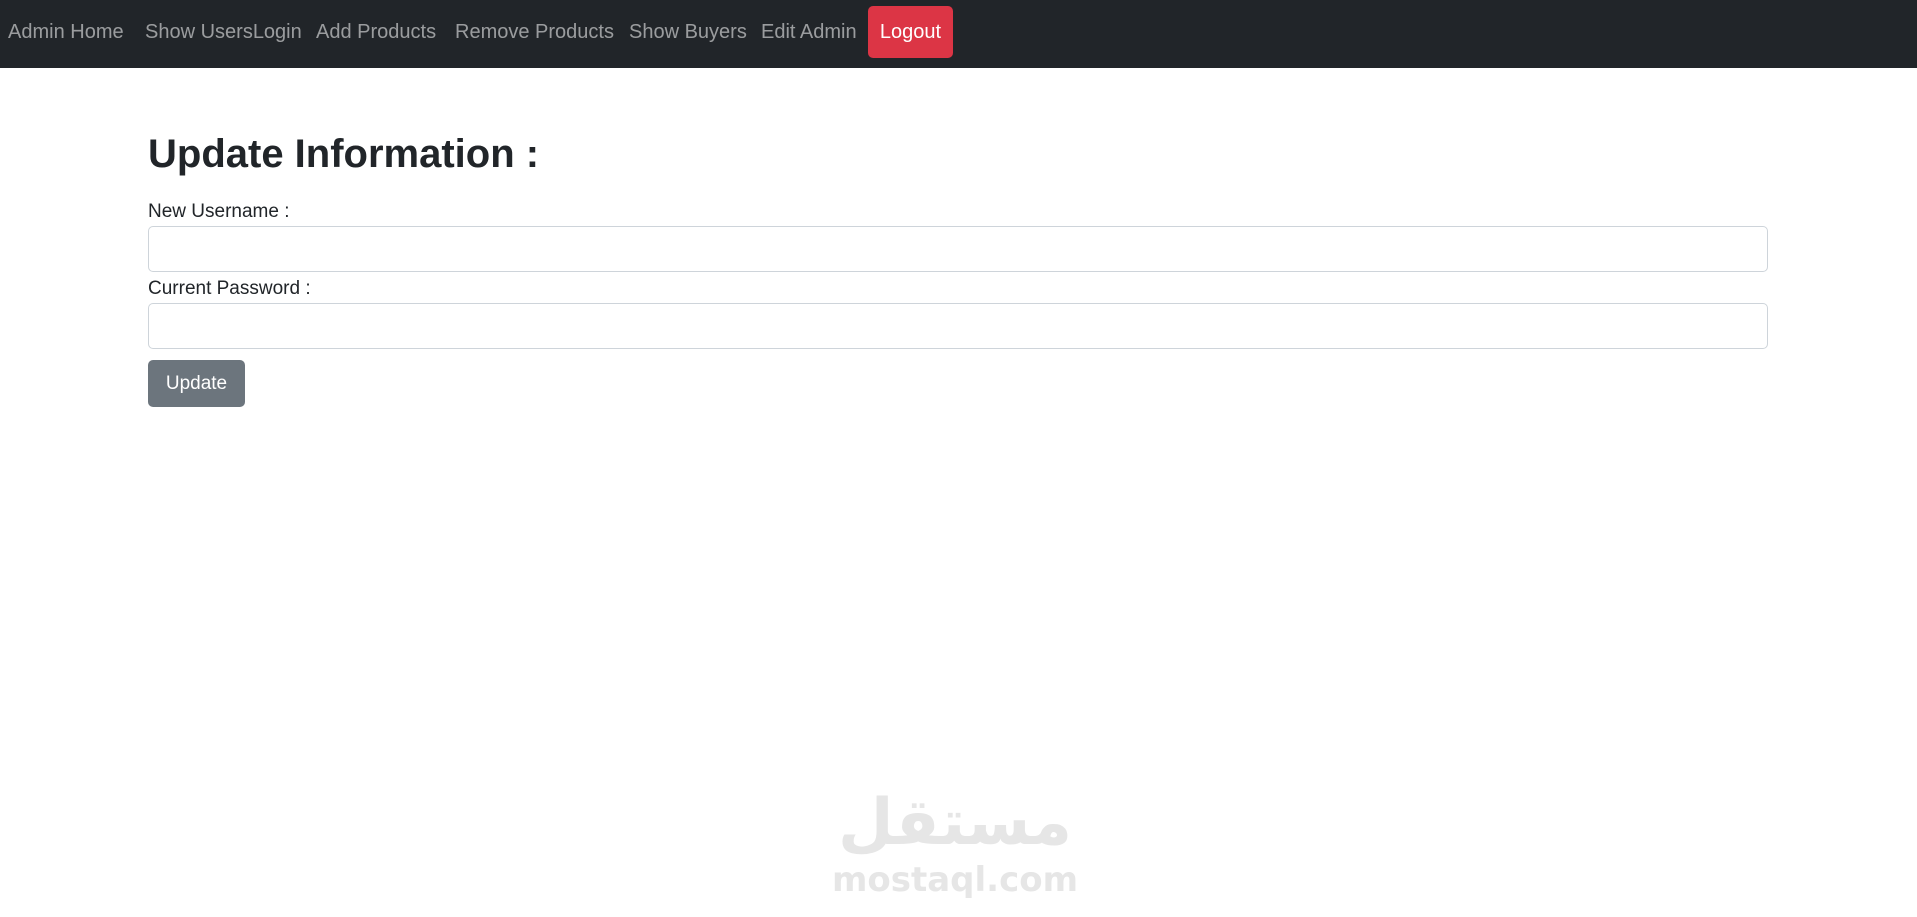 This screenshot has width=1917, height=917. I want to click on nav-show-buyers: Show Buyers, so click(688, 34).